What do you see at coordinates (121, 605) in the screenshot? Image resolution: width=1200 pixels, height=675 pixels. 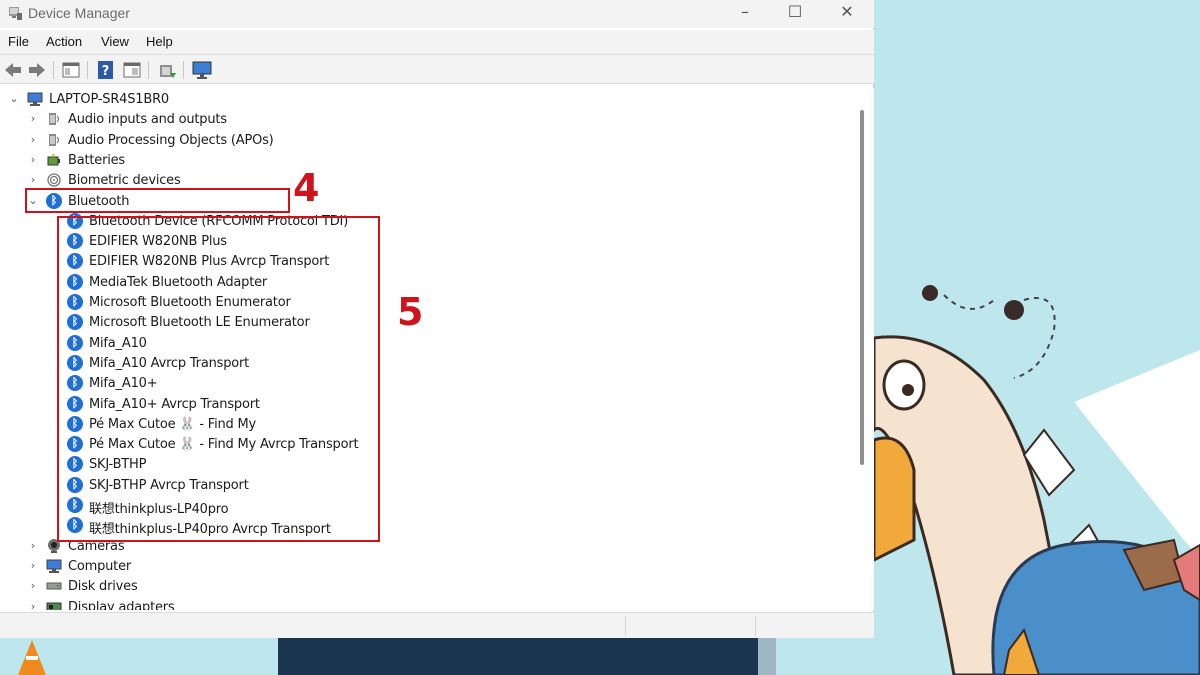 I see `tree-item-label: Display adapters` at bounding box center [121, 605].